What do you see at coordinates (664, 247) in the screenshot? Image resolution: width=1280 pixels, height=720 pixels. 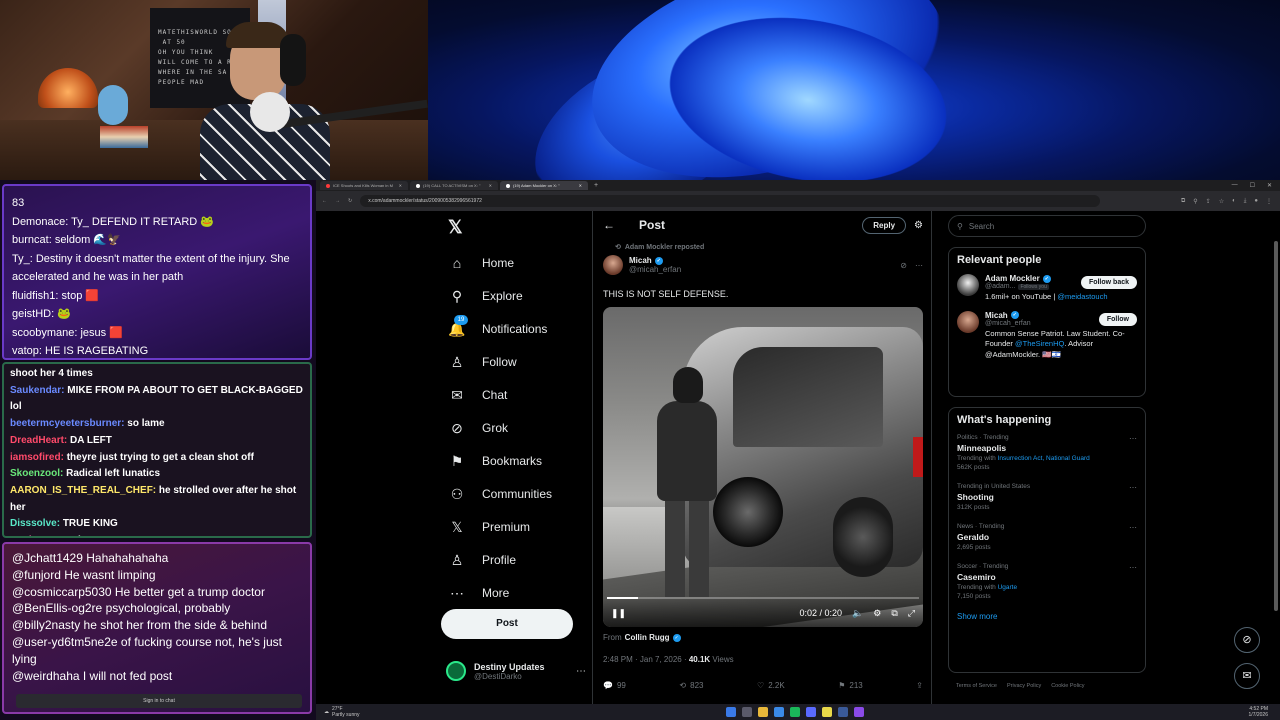 I see `reposted-by: Adam Mockler reposted` at bounding box center [664, 247].